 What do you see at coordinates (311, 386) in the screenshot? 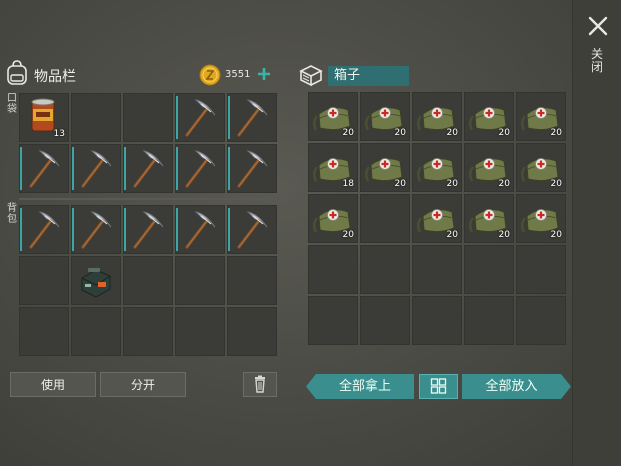
I see `take-all-arrow-icon` at bounding box center [311, 386].